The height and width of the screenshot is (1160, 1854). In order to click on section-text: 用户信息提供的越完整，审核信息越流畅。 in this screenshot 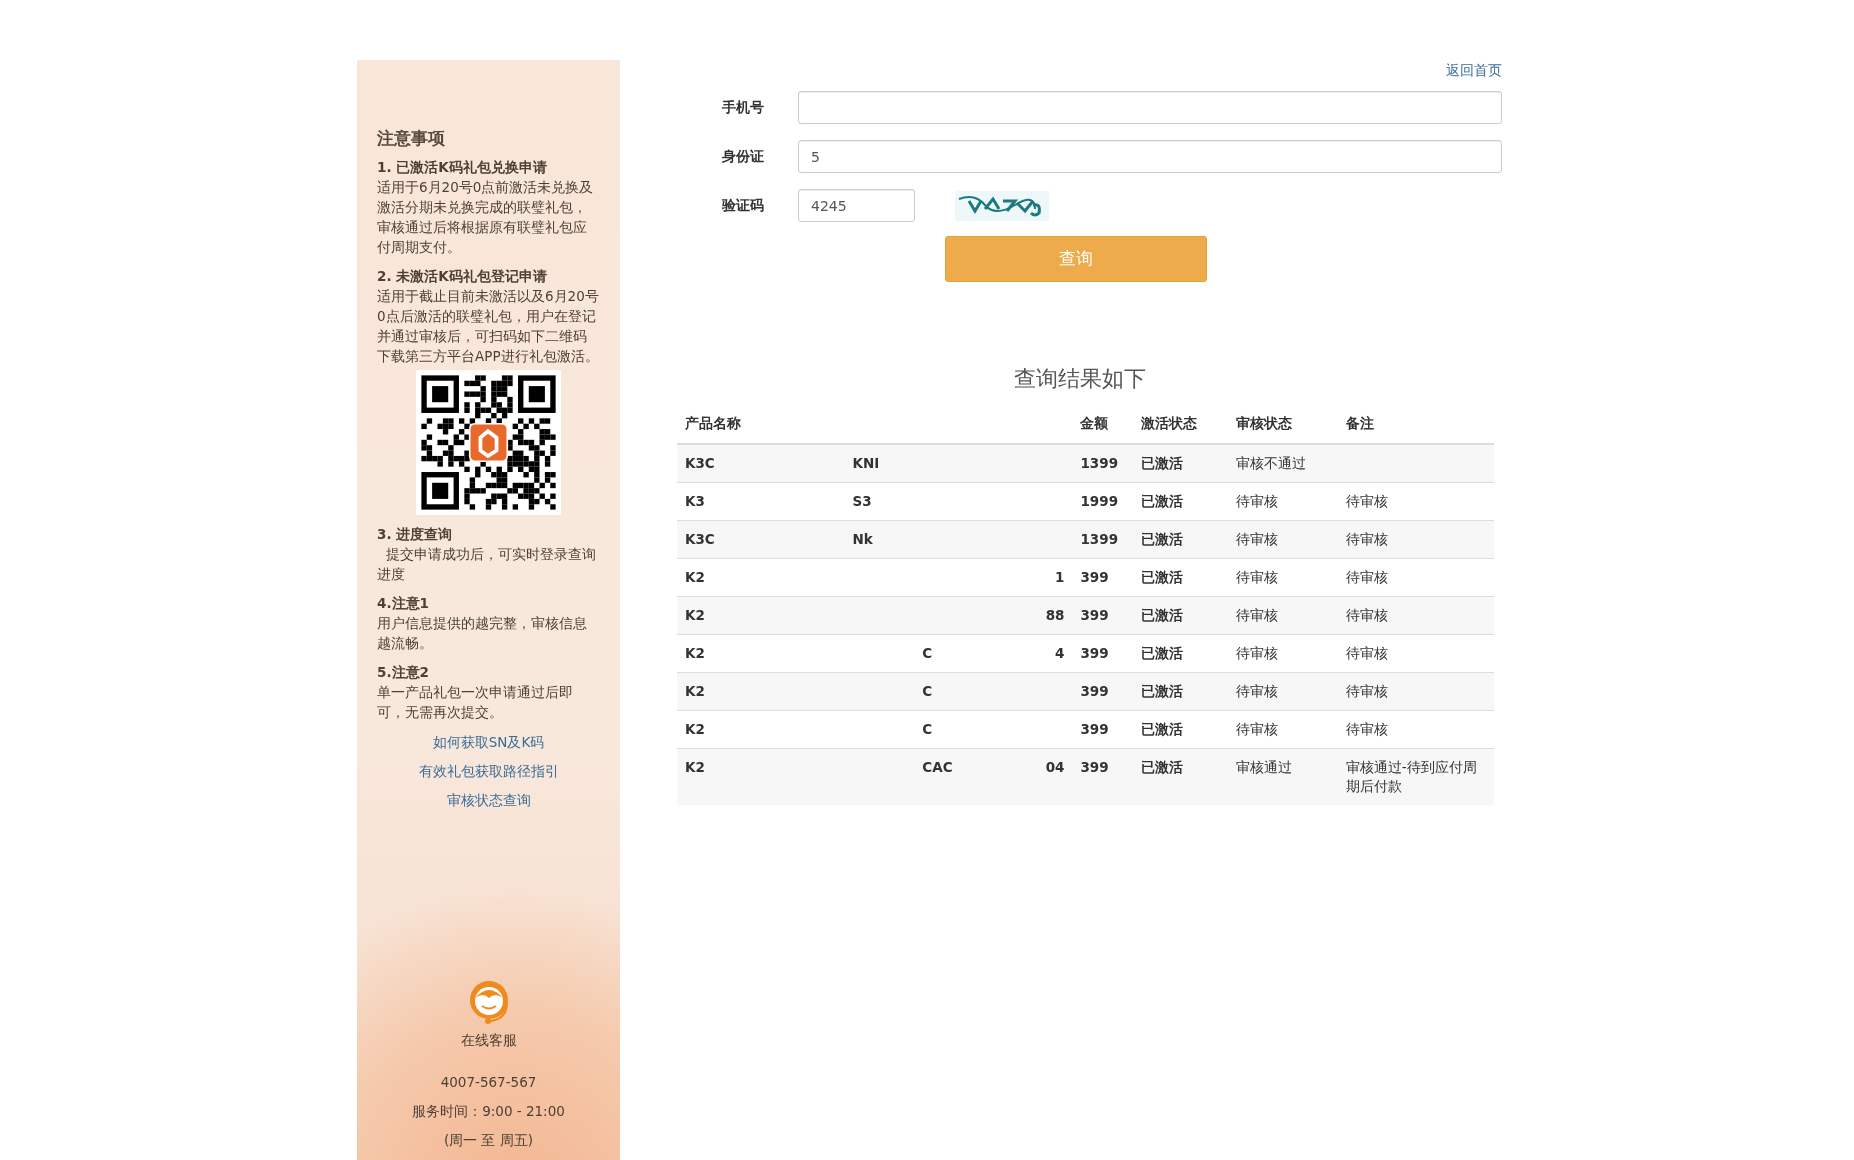, I will do `click(482, 633)`.